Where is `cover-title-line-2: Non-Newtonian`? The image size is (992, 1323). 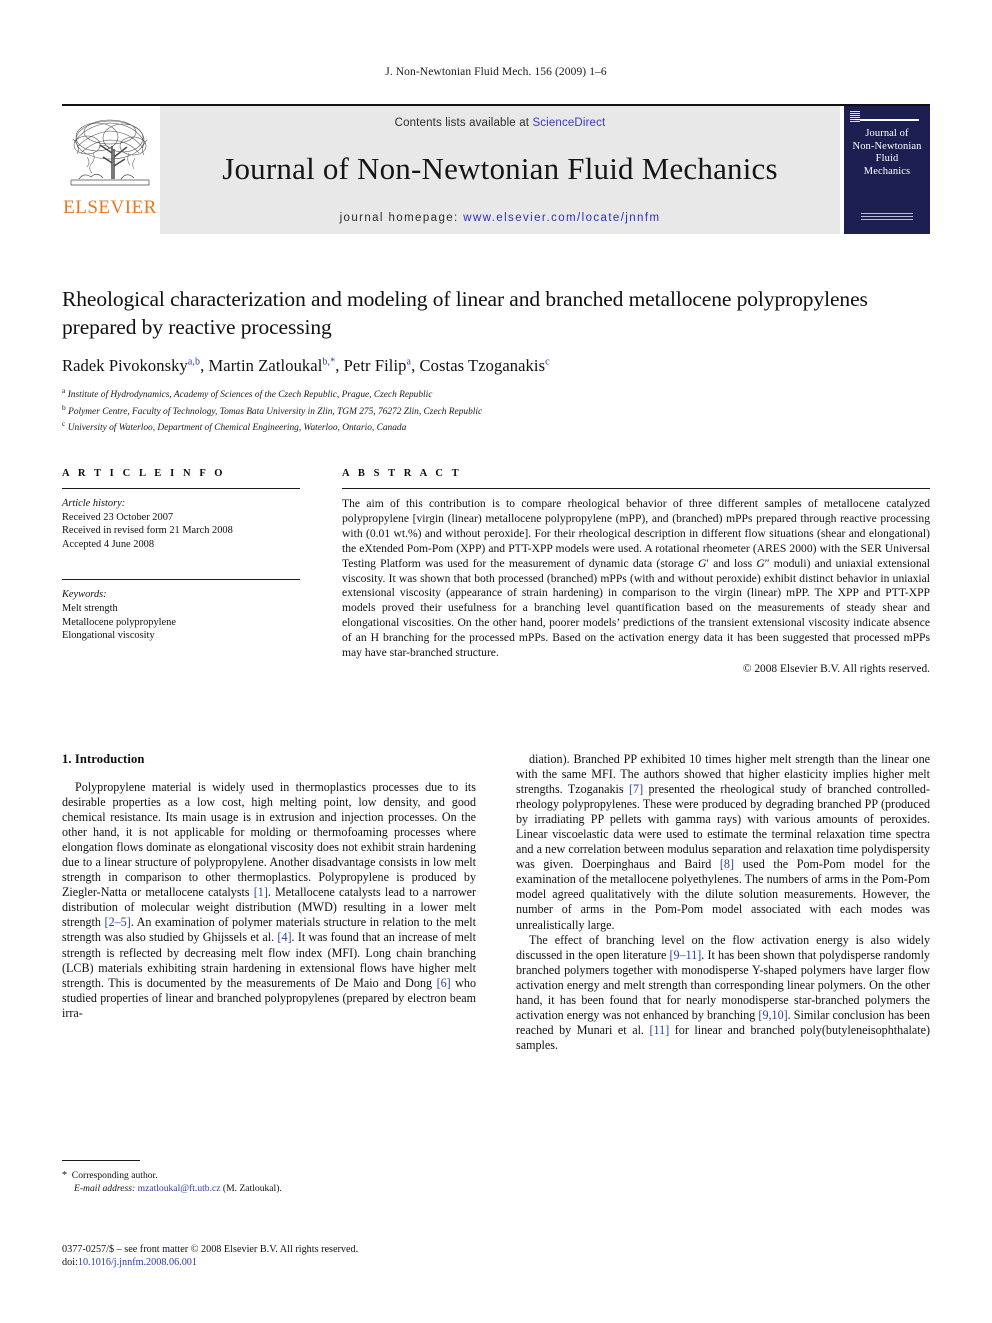
cover-title-line-2: Non-Newtonian is located at coordinates (887, 146).